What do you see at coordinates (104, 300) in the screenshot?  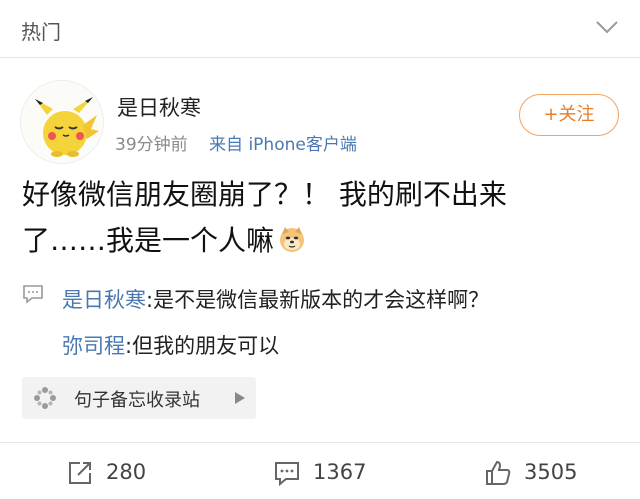 I see `comment-author: 是日秋寒` at bounding box center [104, 300].